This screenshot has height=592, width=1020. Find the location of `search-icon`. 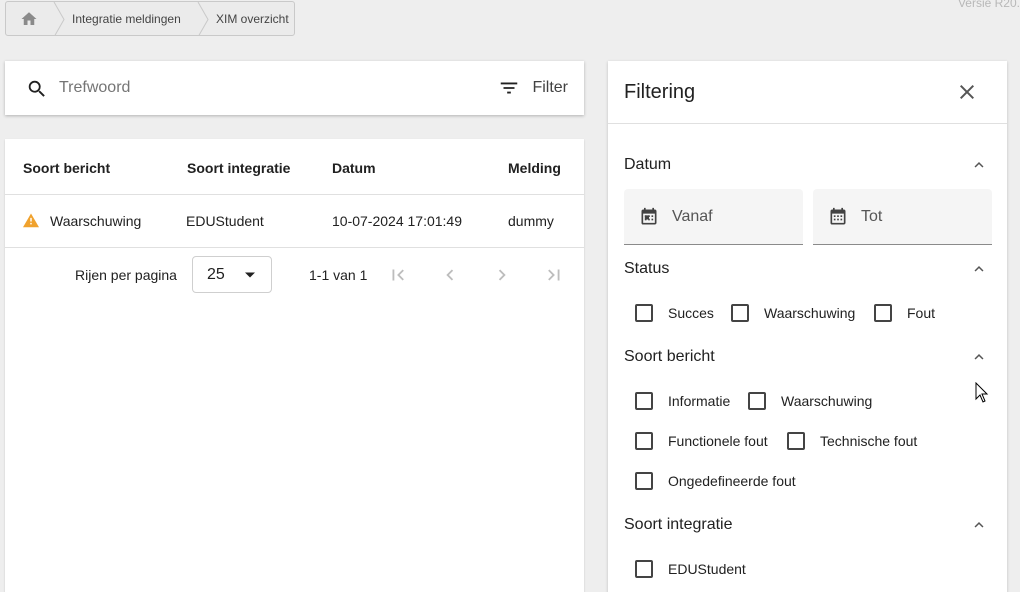

search-icon is located at coordinates (36, 88).